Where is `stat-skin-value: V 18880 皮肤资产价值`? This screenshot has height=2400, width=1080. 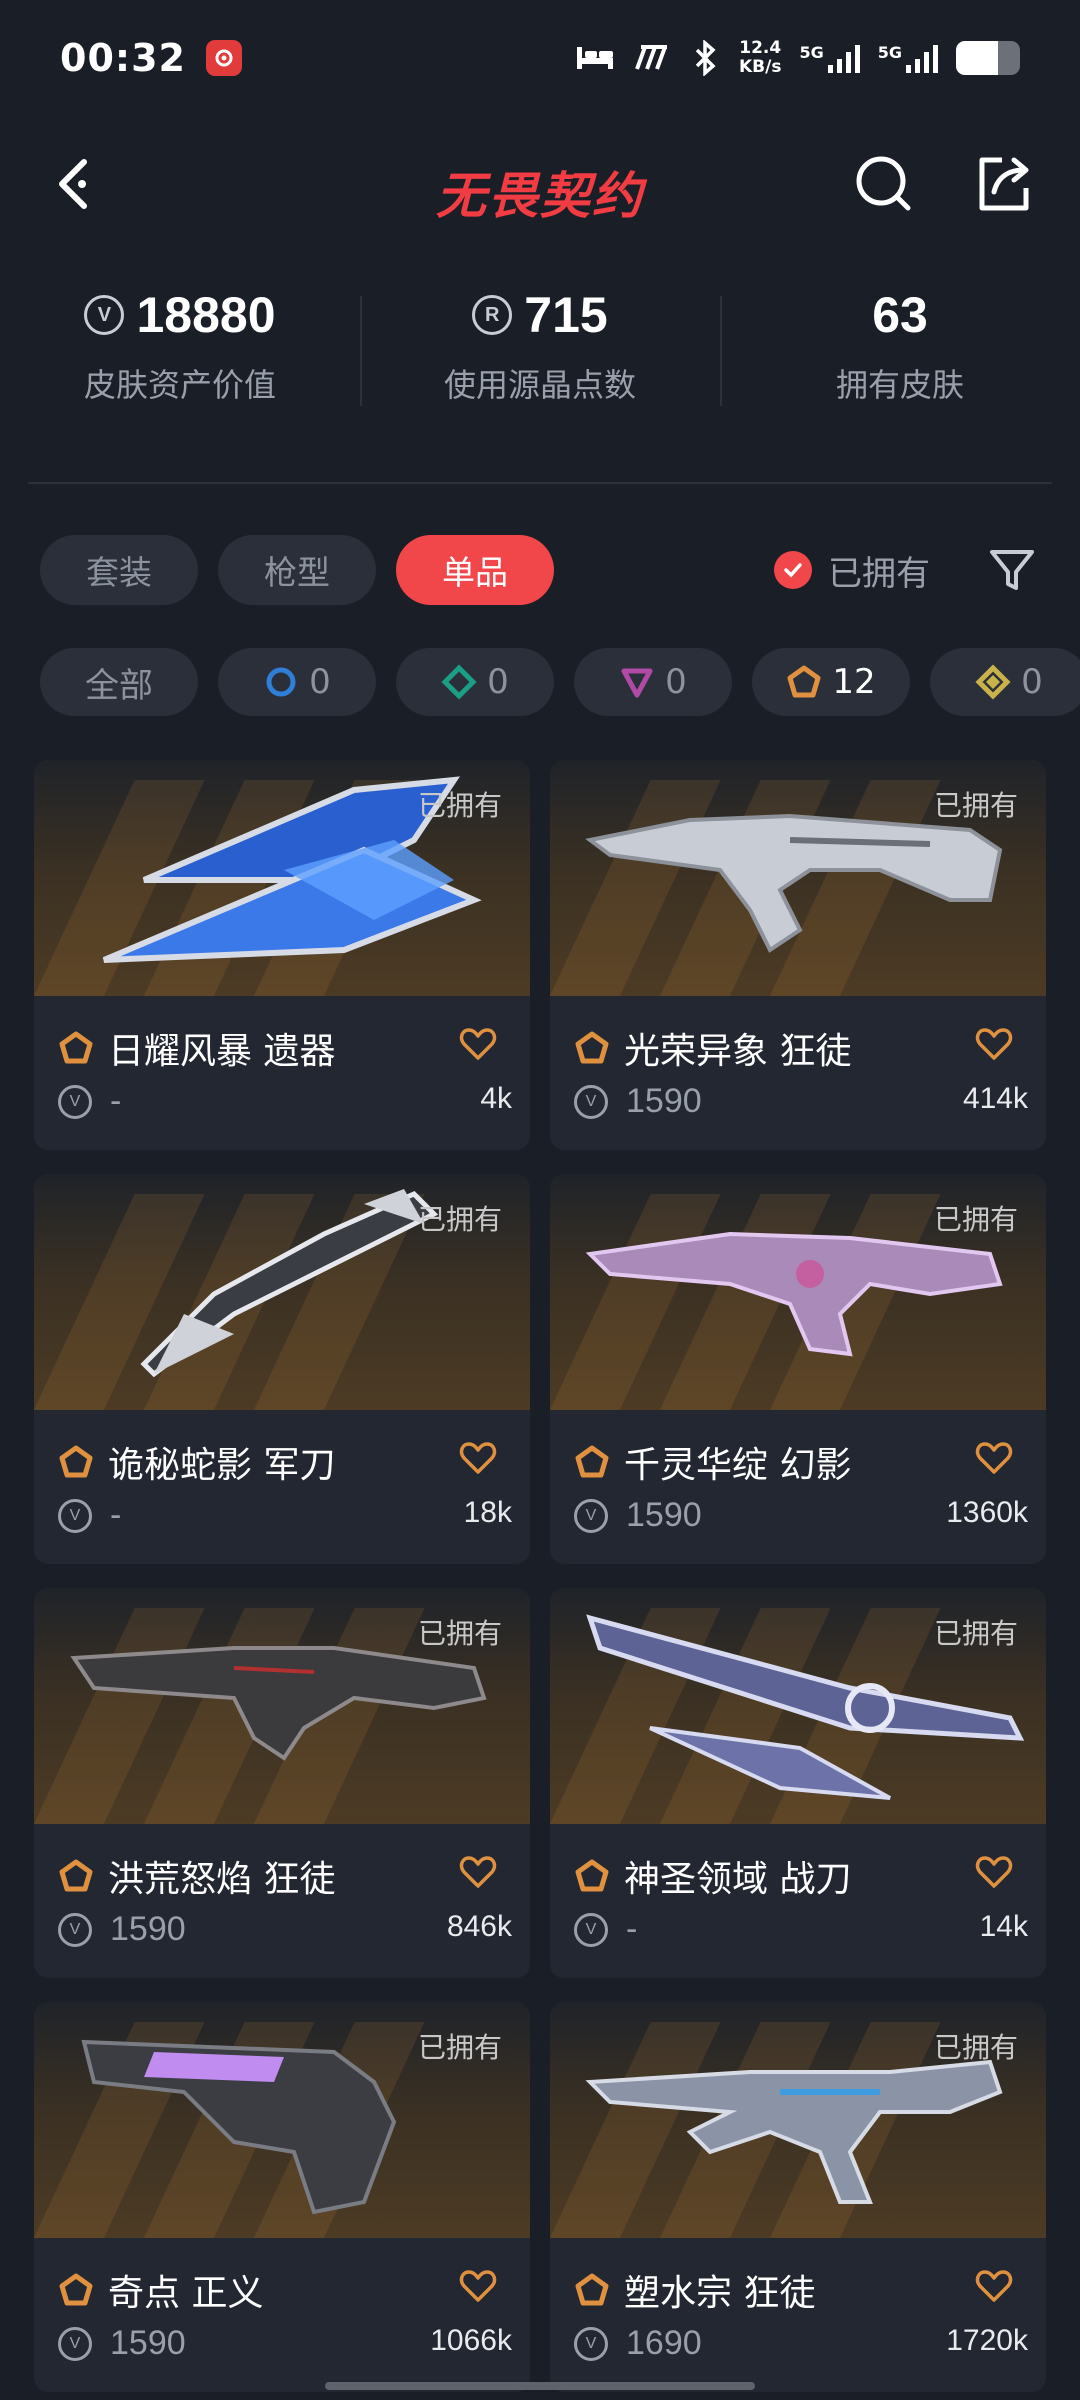 stat-skin-value: V 18880 皮肤资产价值 is located at coordinates (179, 345).